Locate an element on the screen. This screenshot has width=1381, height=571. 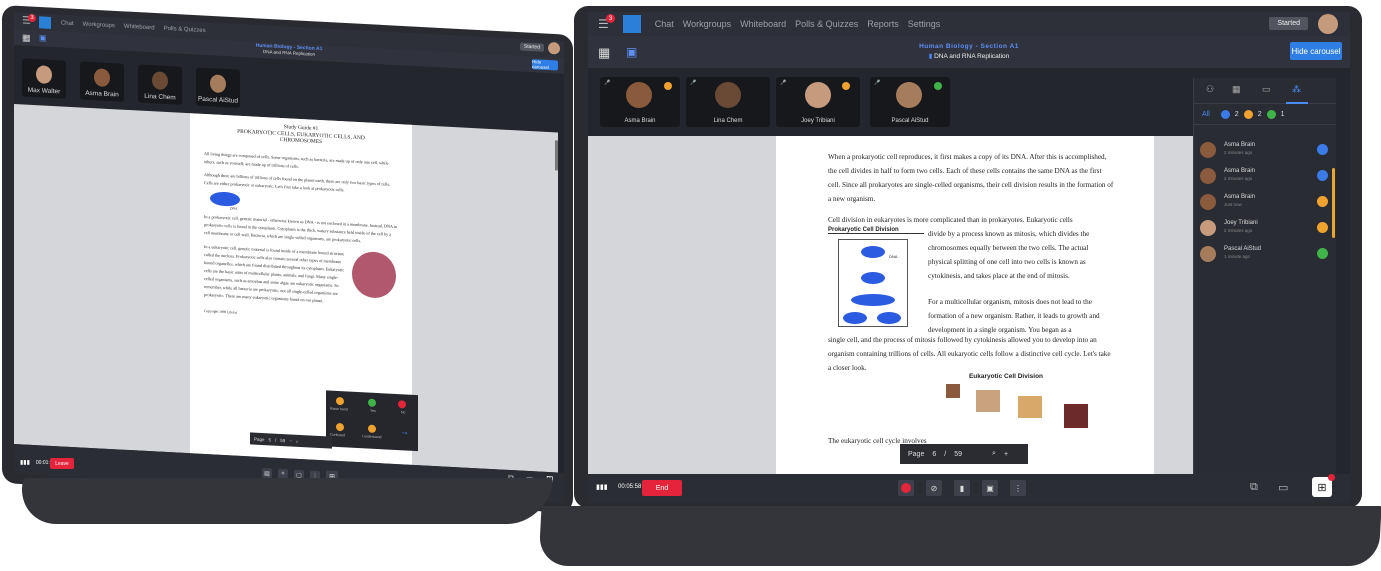
right-bottombar: ▮▮▮ 00:05:58 End ⊘ ▮ ▣ ⋮ ⧉ ▭ ⊞ is located at coordinates (969, 488).